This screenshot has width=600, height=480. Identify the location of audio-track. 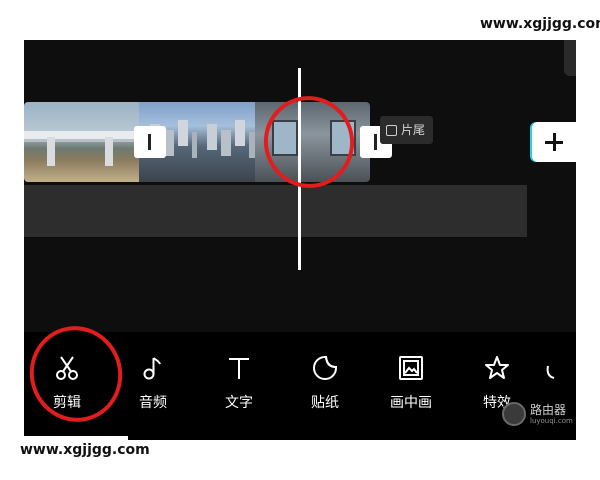
(275, 211).